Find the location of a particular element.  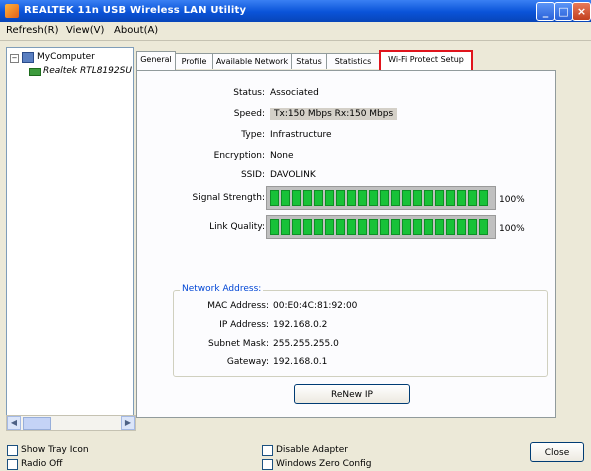

maximize-button: □ is located at coordinates (563, 11).